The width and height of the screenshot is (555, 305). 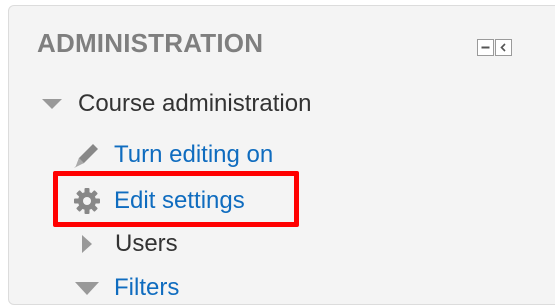 I want to click on block-title: ADMINISTRATION, so click(x=150, y=43).